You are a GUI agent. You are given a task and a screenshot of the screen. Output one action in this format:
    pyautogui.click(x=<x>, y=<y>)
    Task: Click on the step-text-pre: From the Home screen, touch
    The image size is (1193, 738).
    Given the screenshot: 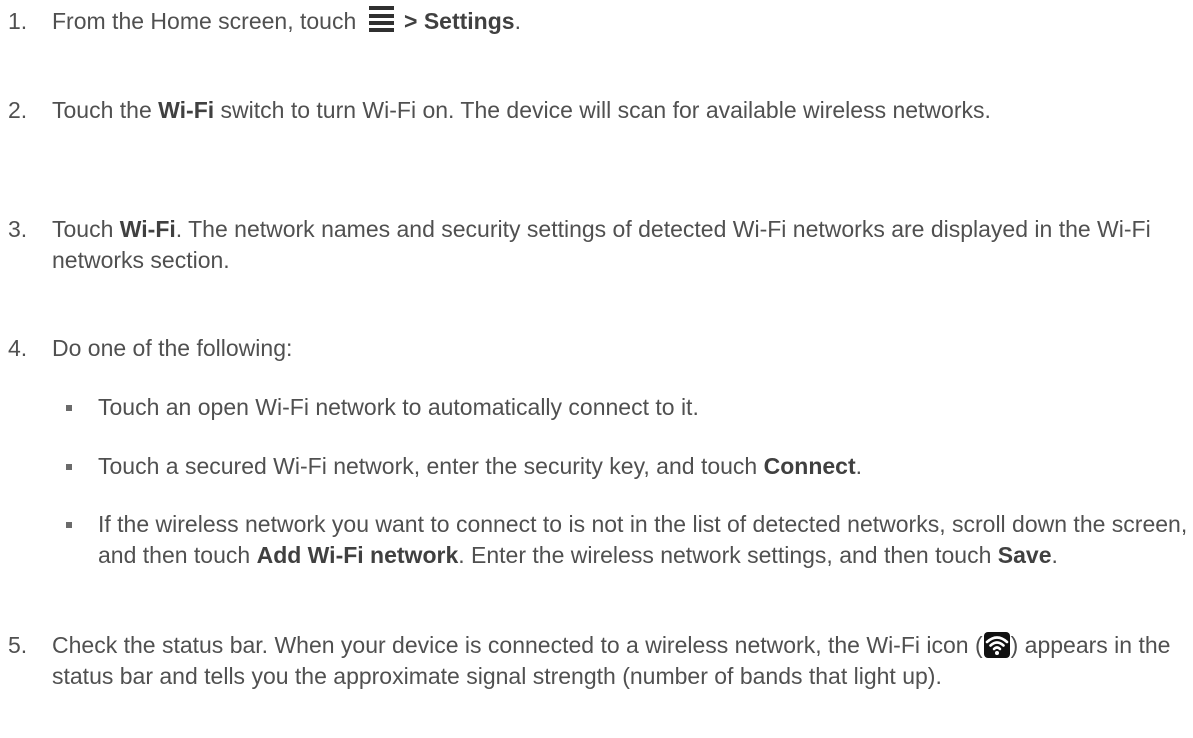 What is the action you would take?
    pyautogui.click(x=204, y=21)
    